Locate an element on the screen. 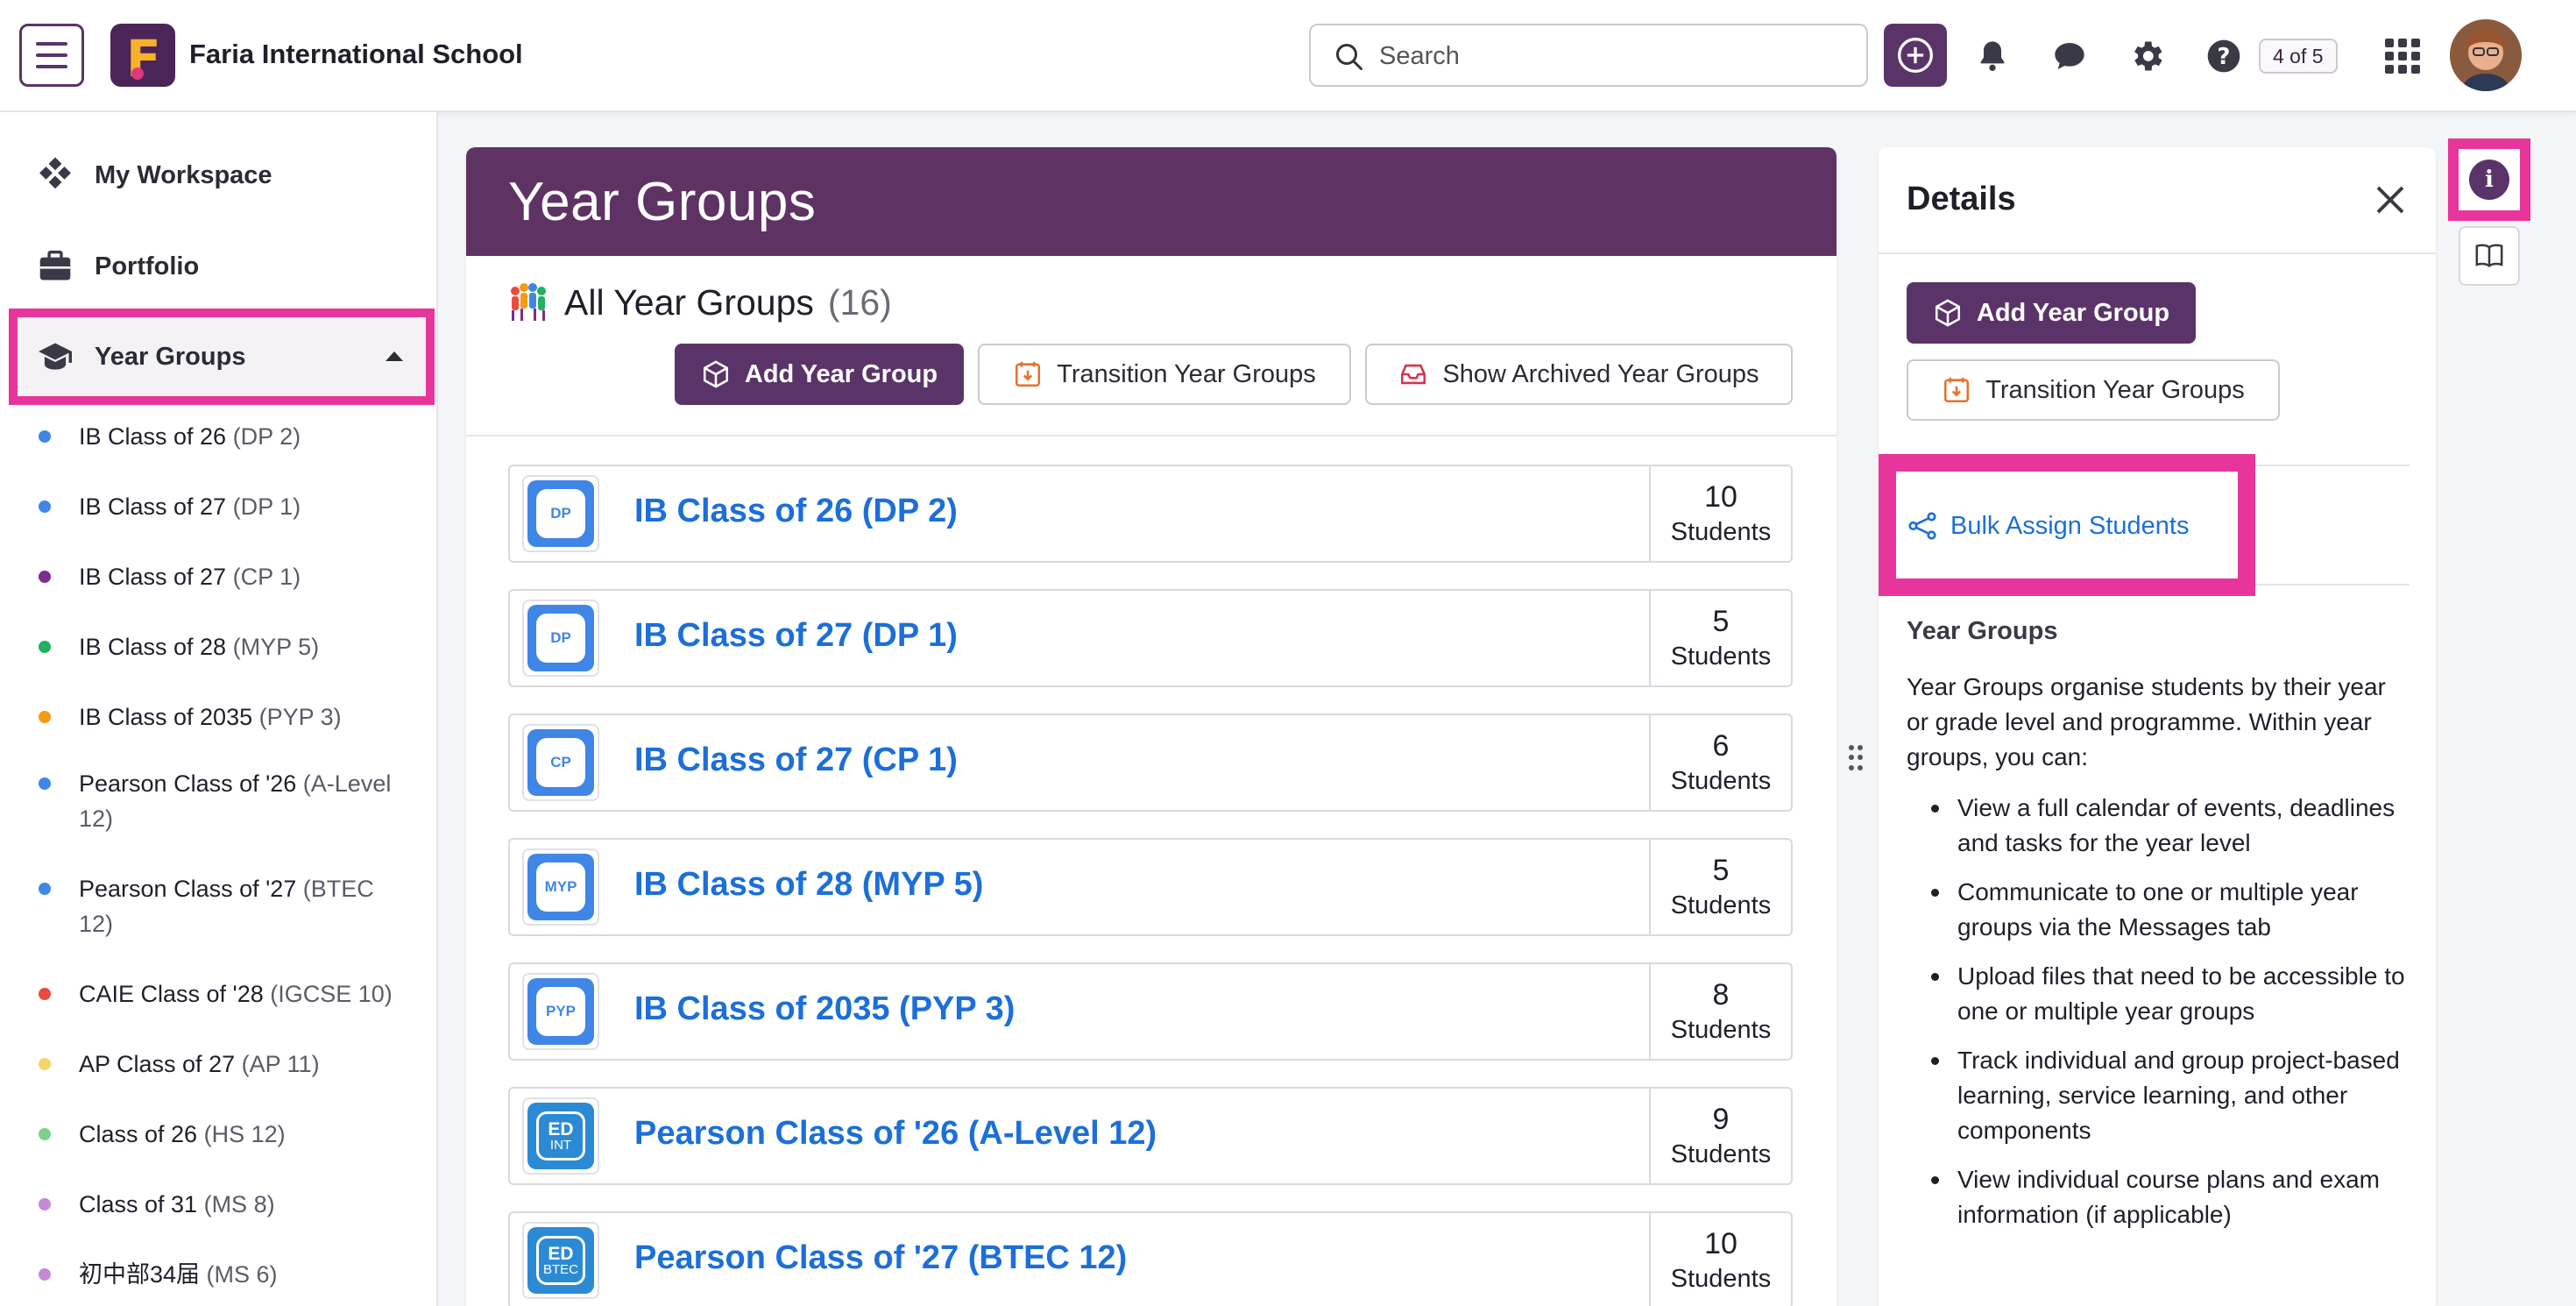 The image size is (2576, 1306). apps-grid-icon is located at coordinates (2402, 56).